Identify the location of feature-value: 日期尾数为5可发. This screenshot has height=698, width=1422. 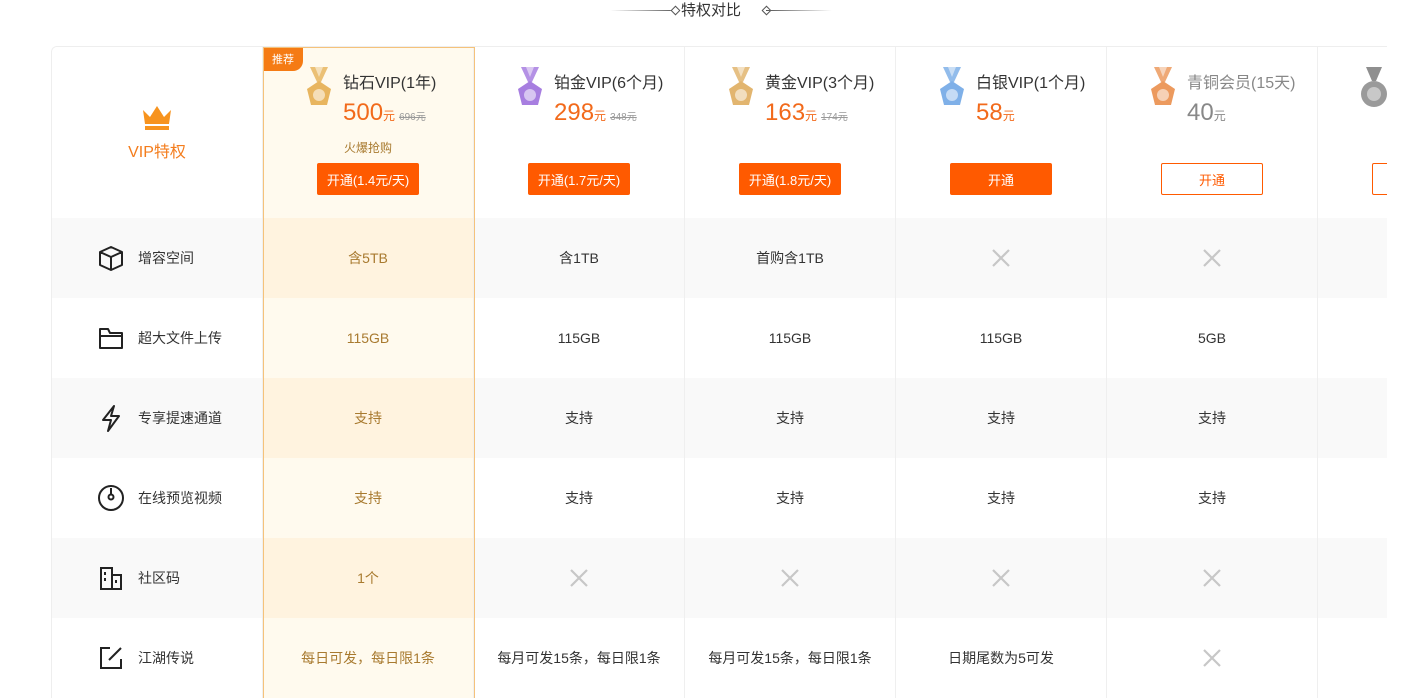
(1001, 658).